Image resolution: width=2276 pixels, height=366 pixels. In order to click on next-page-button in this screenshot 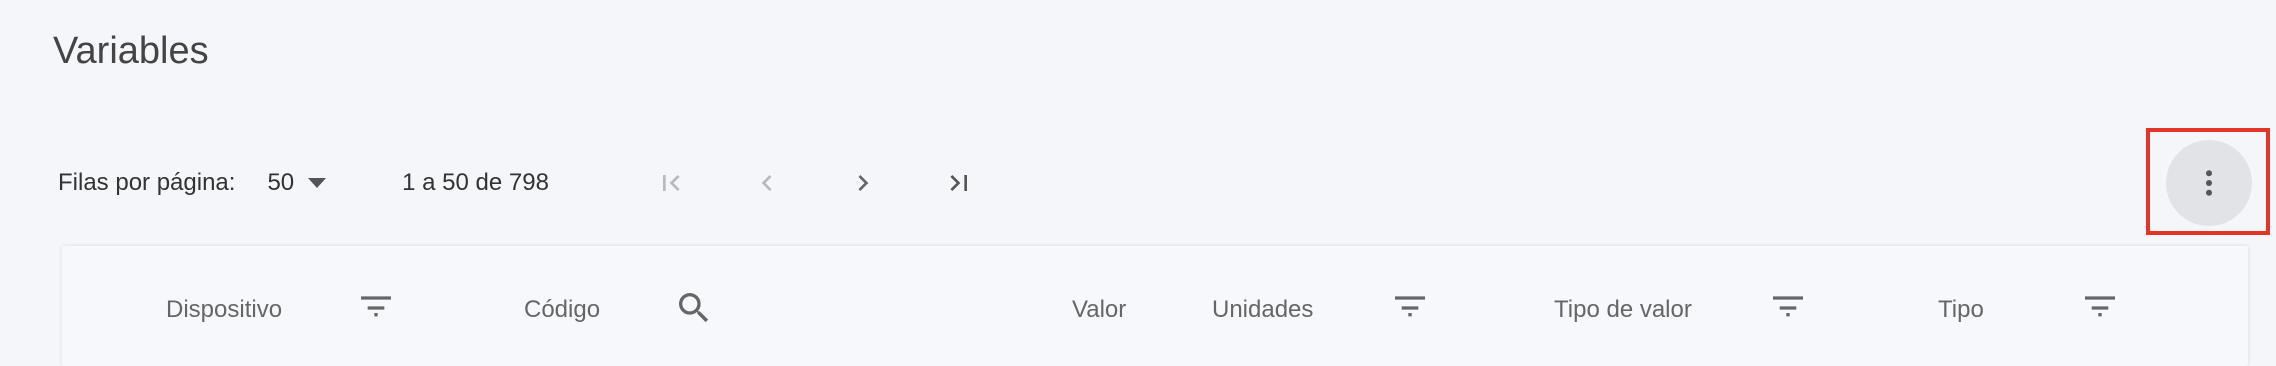, I will do `click(863, 183)`.